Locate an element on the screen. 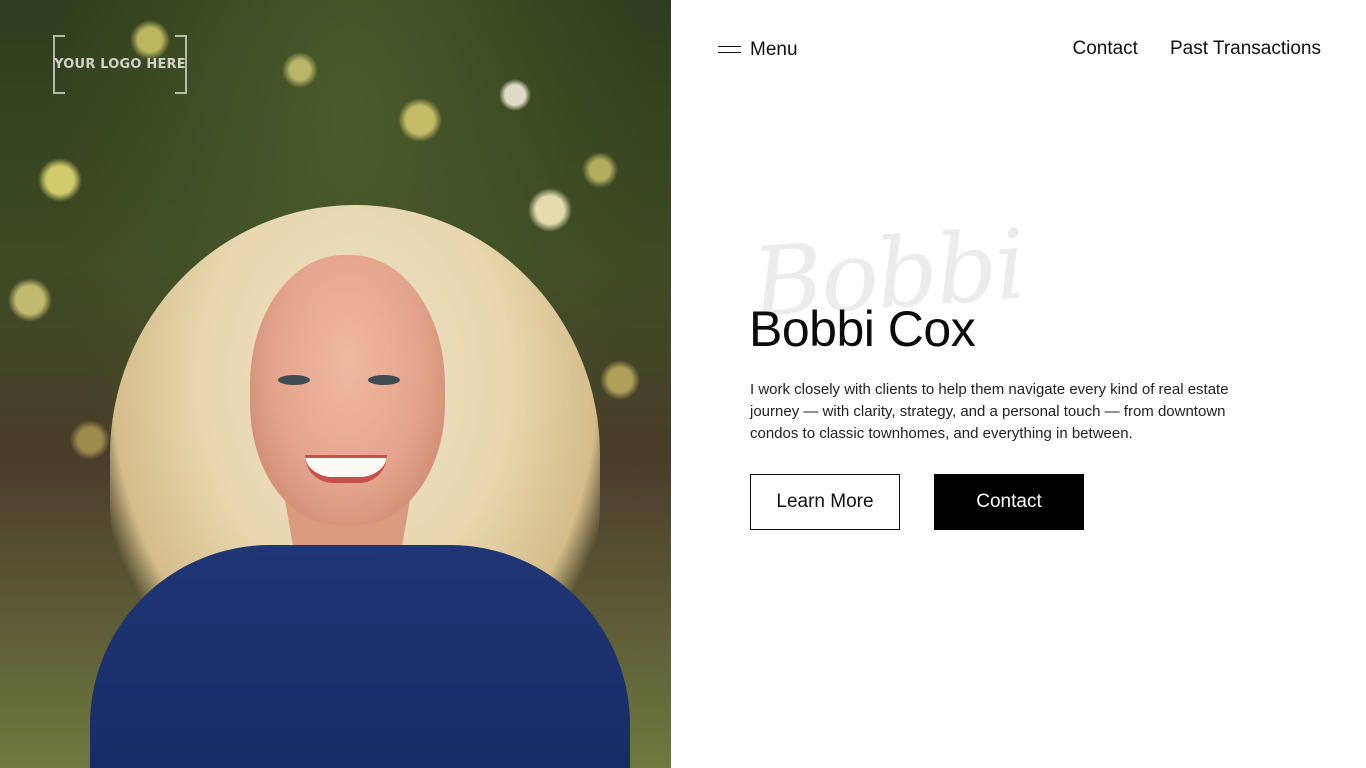 Image resolution: width=1366 pixels, height=768 pixels. logo-bracket-left is located at coordinates (59, 64).